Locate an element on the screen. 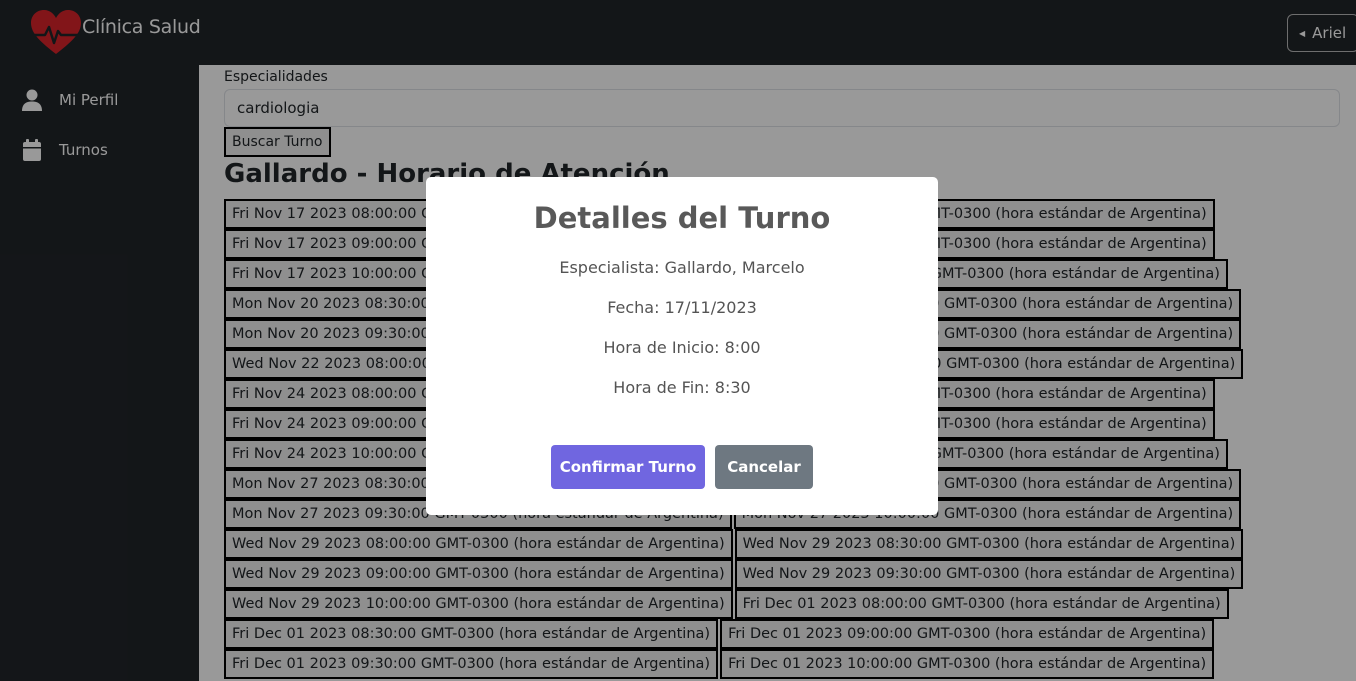 Image resolution: width=1356 pixels, height=681 pixels. start-time-text: Hora de Inicio: 8:00 is located at coordinates (682, 347).